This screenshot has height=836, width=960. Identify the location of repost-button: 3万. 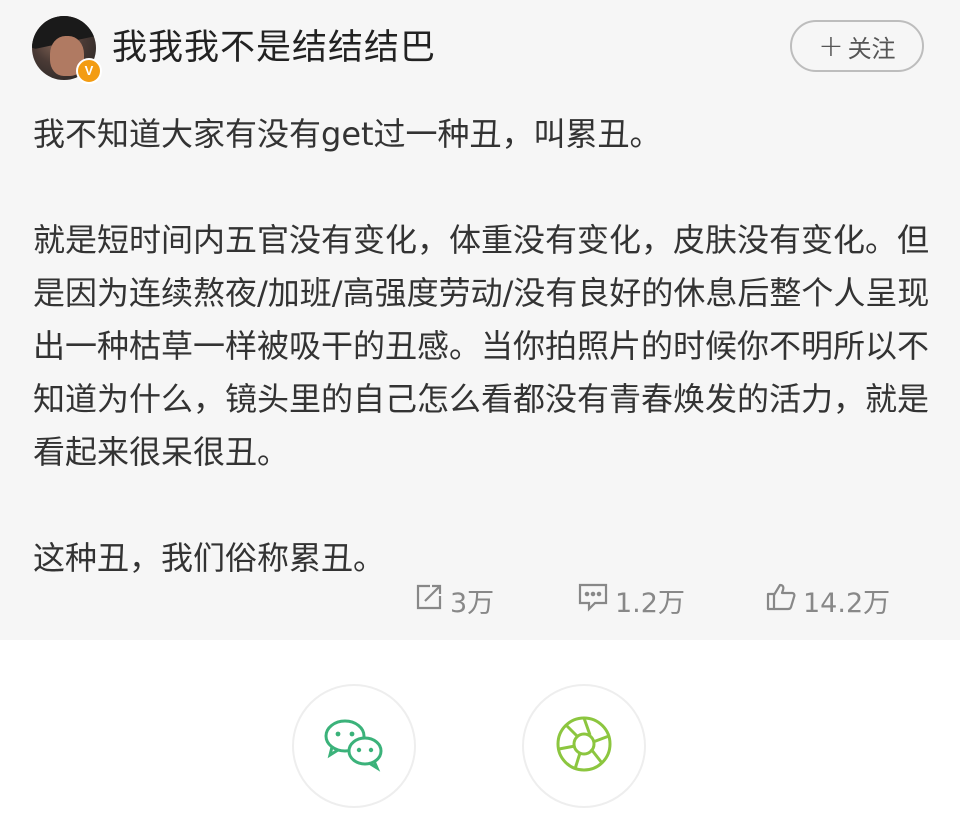
(454, 600).